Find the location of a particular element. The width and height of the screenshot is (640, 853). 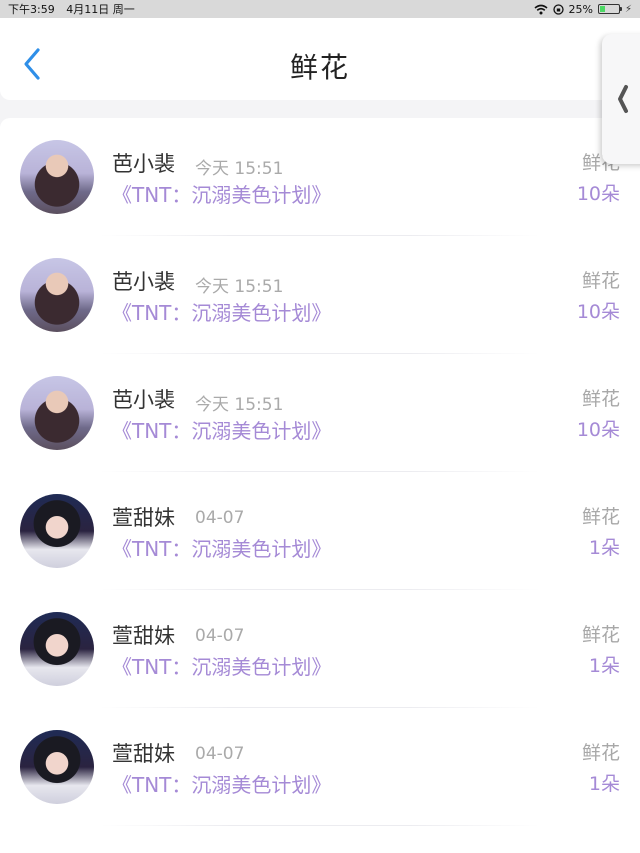

status-left: 下午3:59 4月11日 周一 is located at coordinates (75, 9).